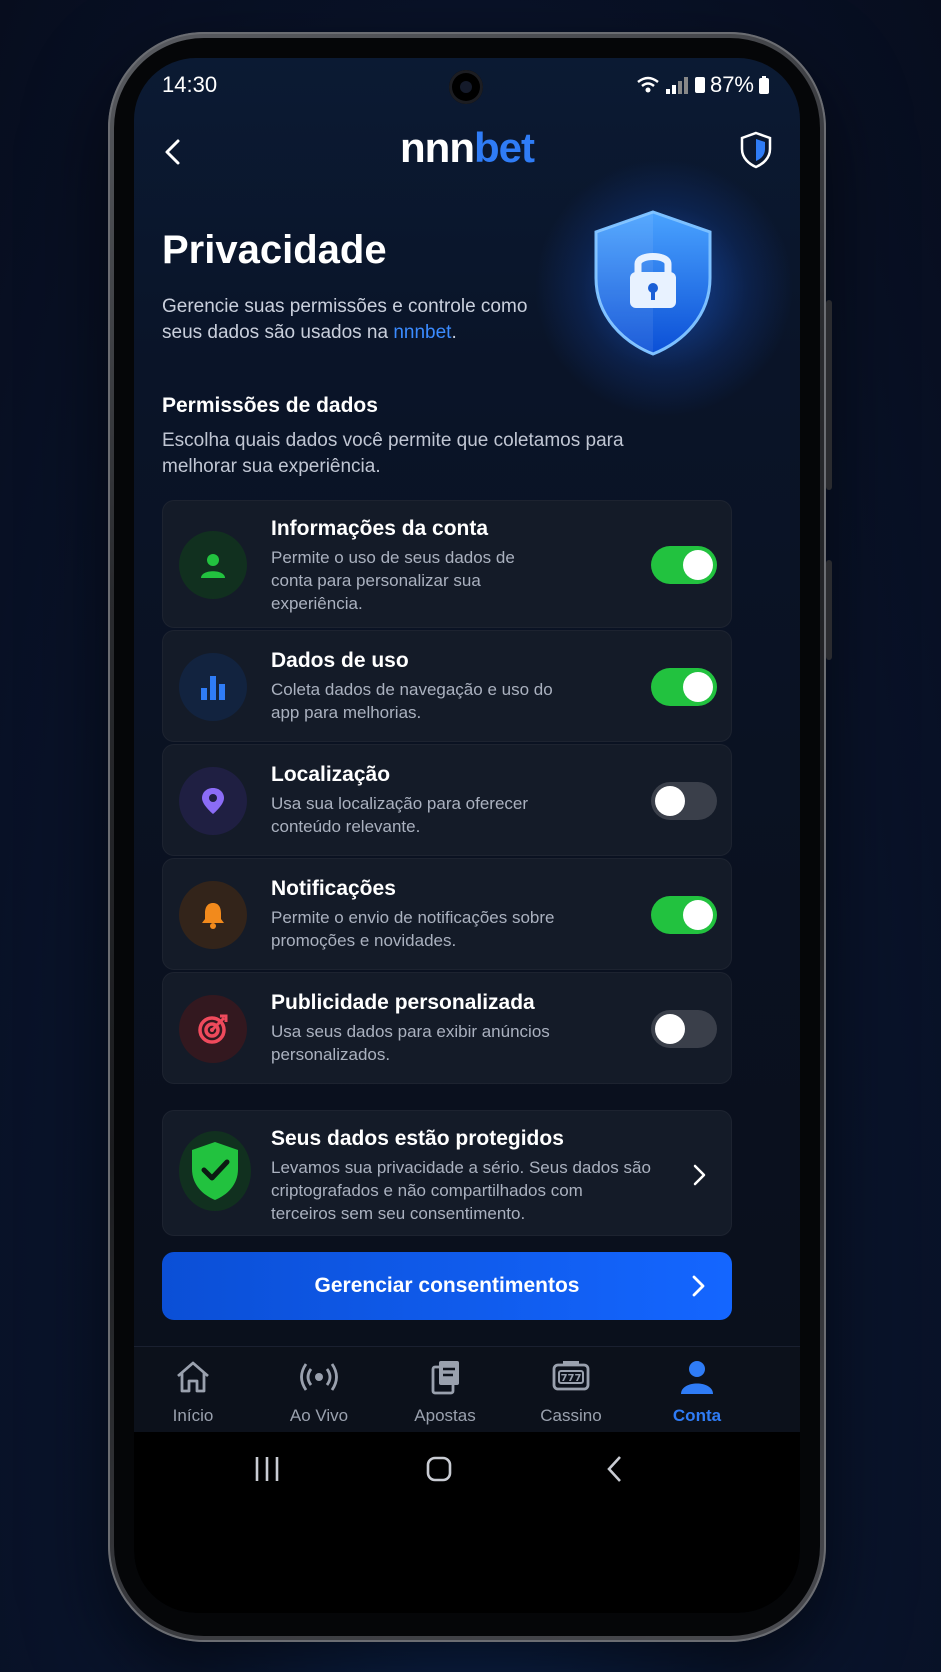  Describe the element at coordinates (190, 84) in the screenshot. I see `status-time: 14:30` at that location.